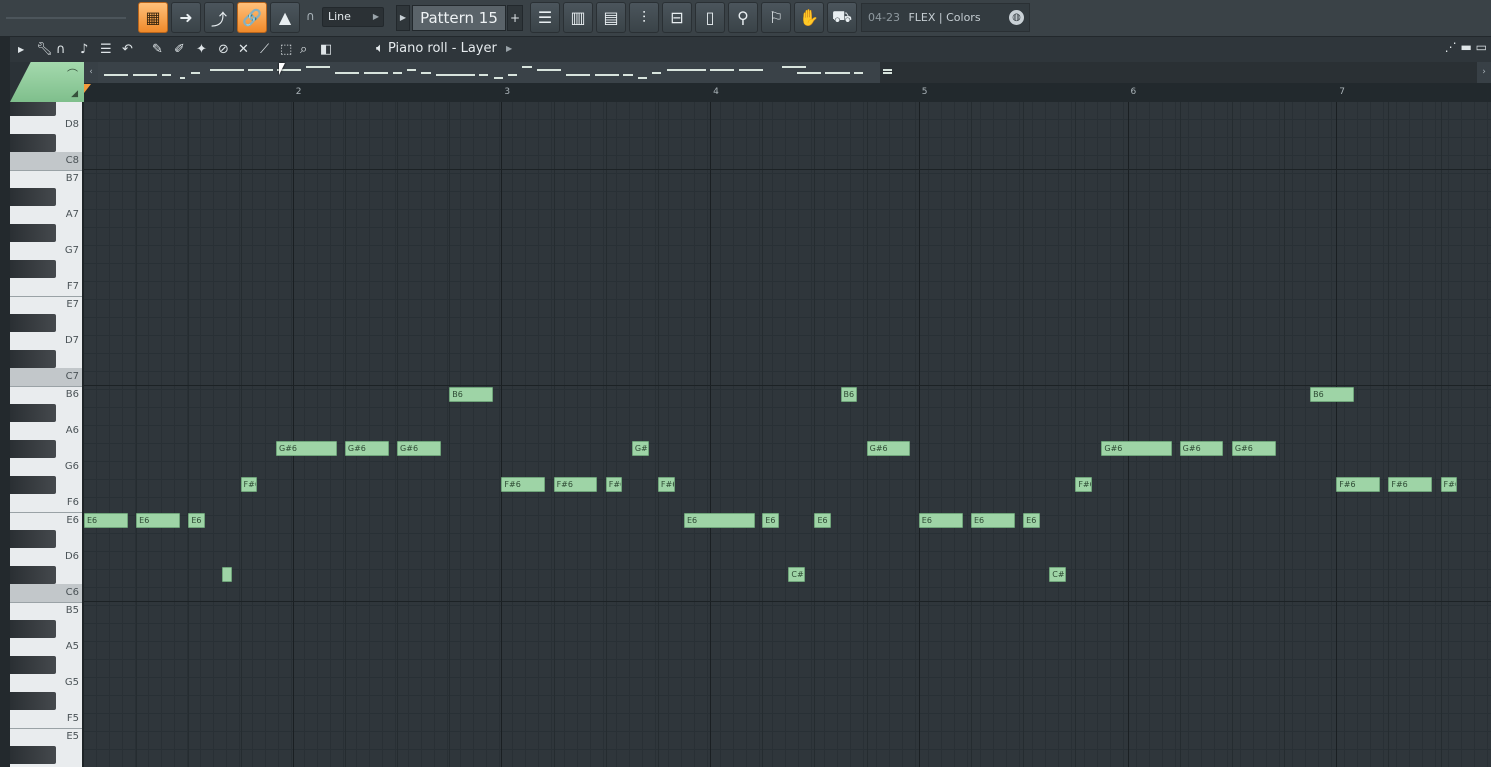 The width and height of the screenshot is (1491, 767). What do you see at coordinates (47, 82) in the screenshot?
I see `channel-tag: ⌒ ◢` at bounding box center [47, 82].